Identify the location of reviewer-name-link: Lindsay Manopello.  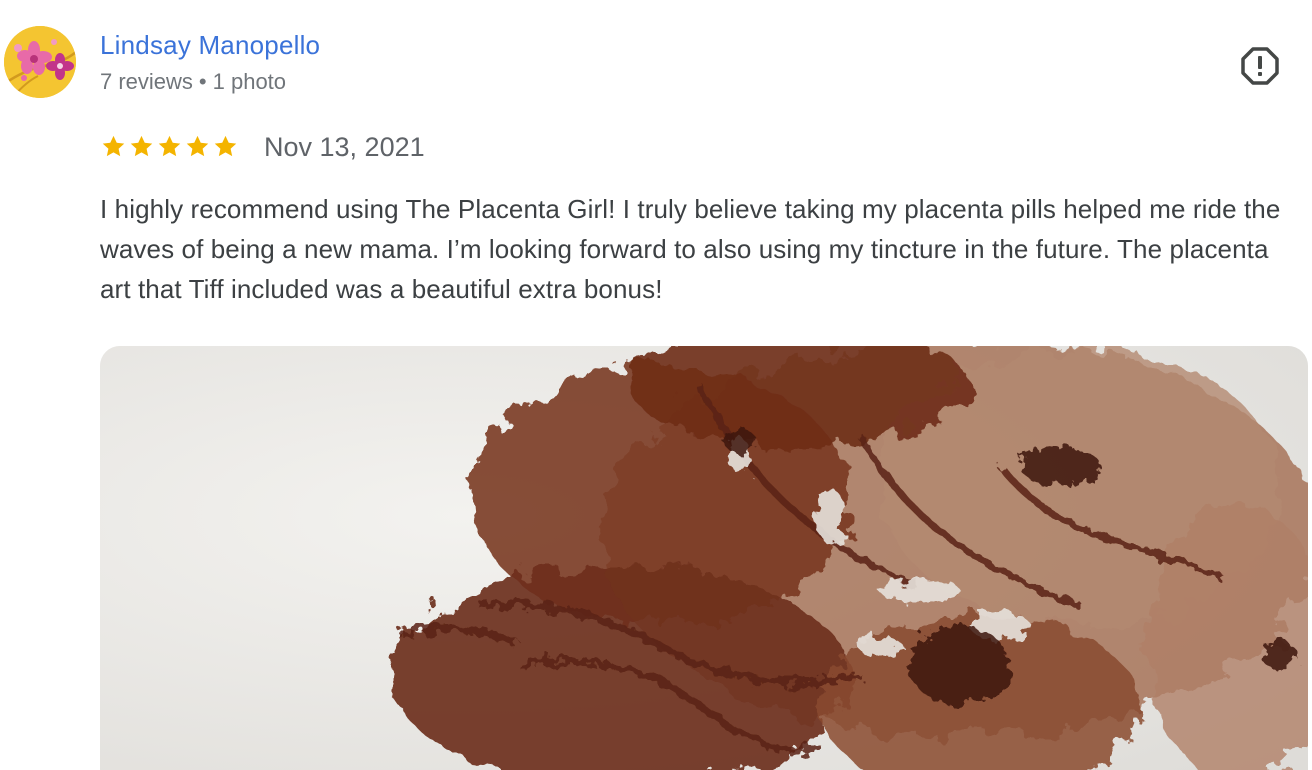
(210, 45).